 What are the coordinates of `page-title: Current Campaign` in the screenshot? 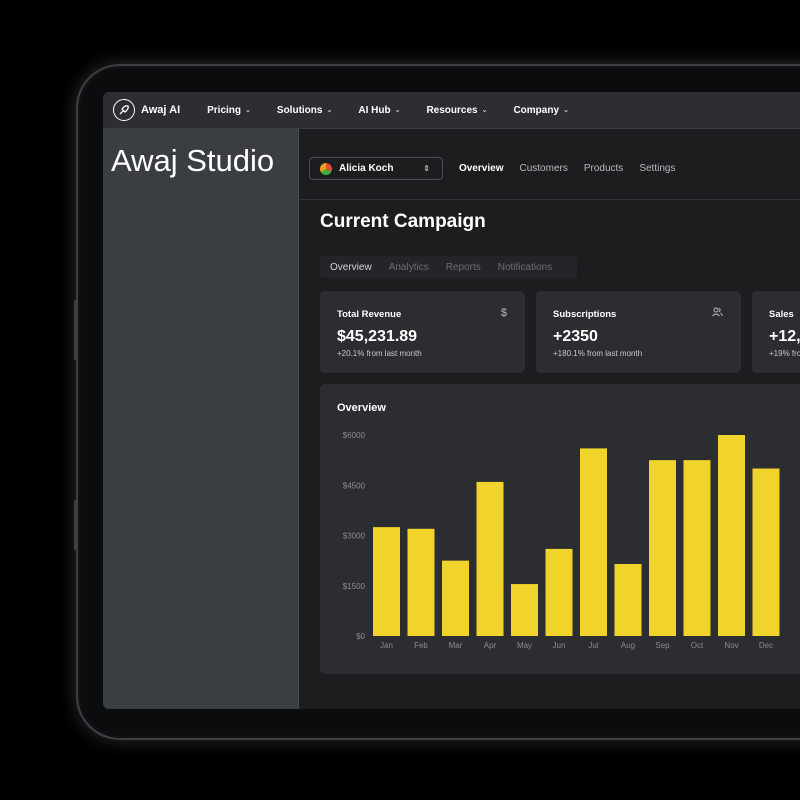 It's located at (403, 221).